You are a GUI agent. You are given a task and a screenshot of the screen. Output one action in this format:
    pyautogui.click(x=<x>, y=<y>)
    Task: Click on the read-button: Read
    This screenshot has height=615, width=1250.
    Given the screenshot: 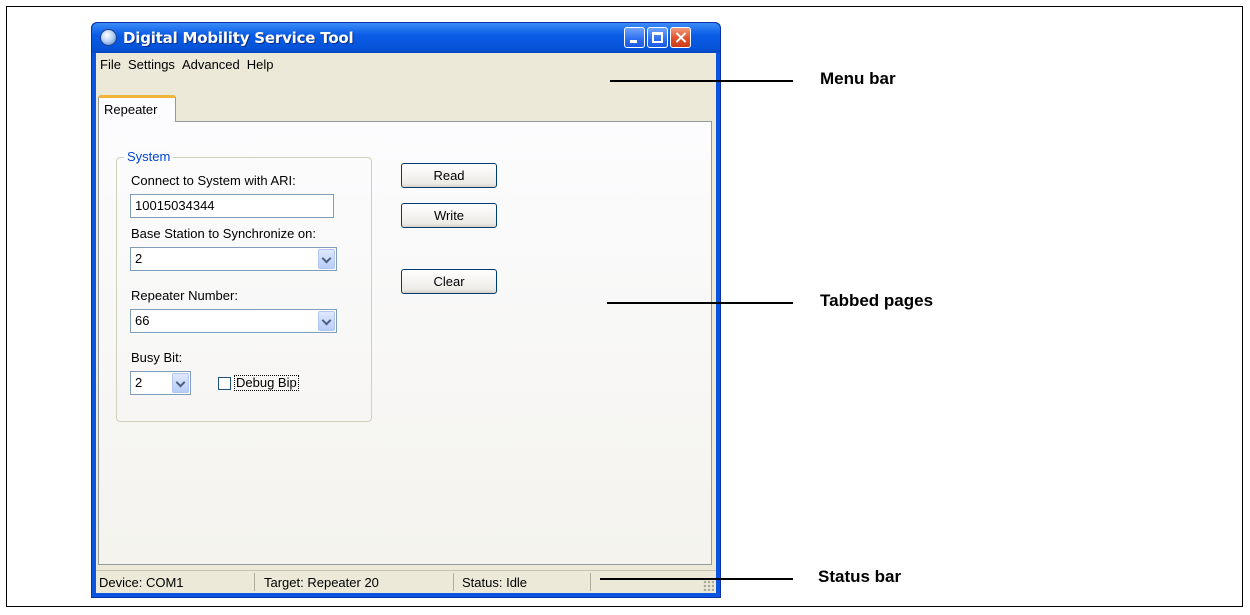 What is the action you would take?
    pyautogui.click(x=449, y=175)
    